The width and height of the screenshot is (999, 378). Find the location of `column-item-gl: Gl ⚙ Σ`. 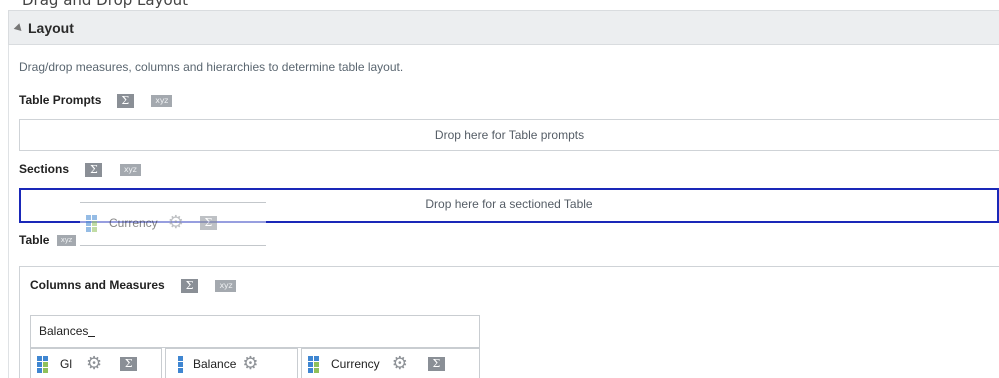

column-item-gl: Gl ⚙ Σ is located at coordinates (96, 363).